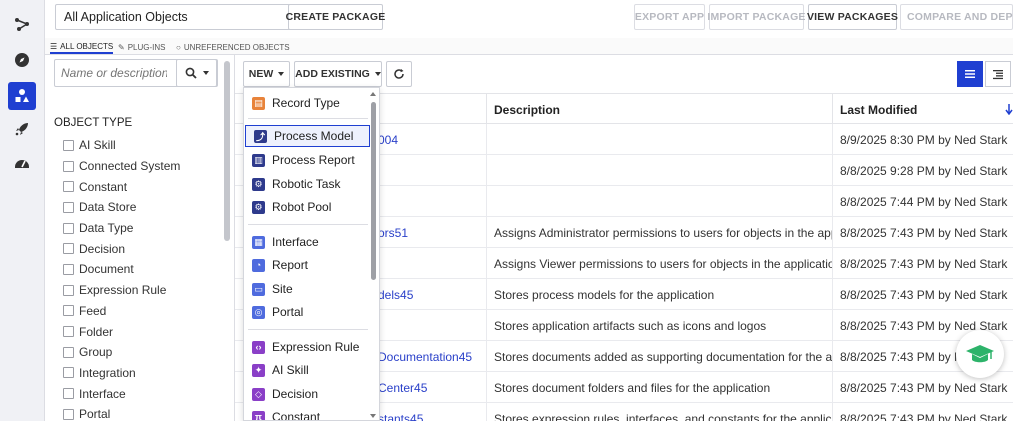  I want to click on option-label: Folder, so click(96, 331).